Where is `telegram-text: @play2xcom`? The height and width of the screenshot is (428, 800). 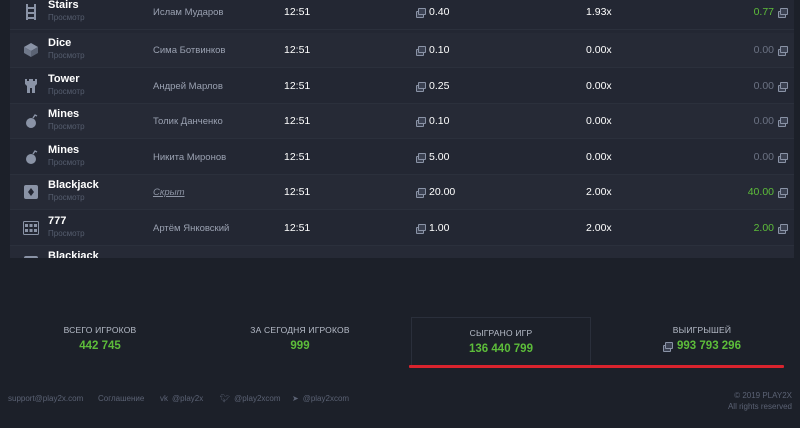 telegram-text: @play2xcom is located at coordinates (326, 398).